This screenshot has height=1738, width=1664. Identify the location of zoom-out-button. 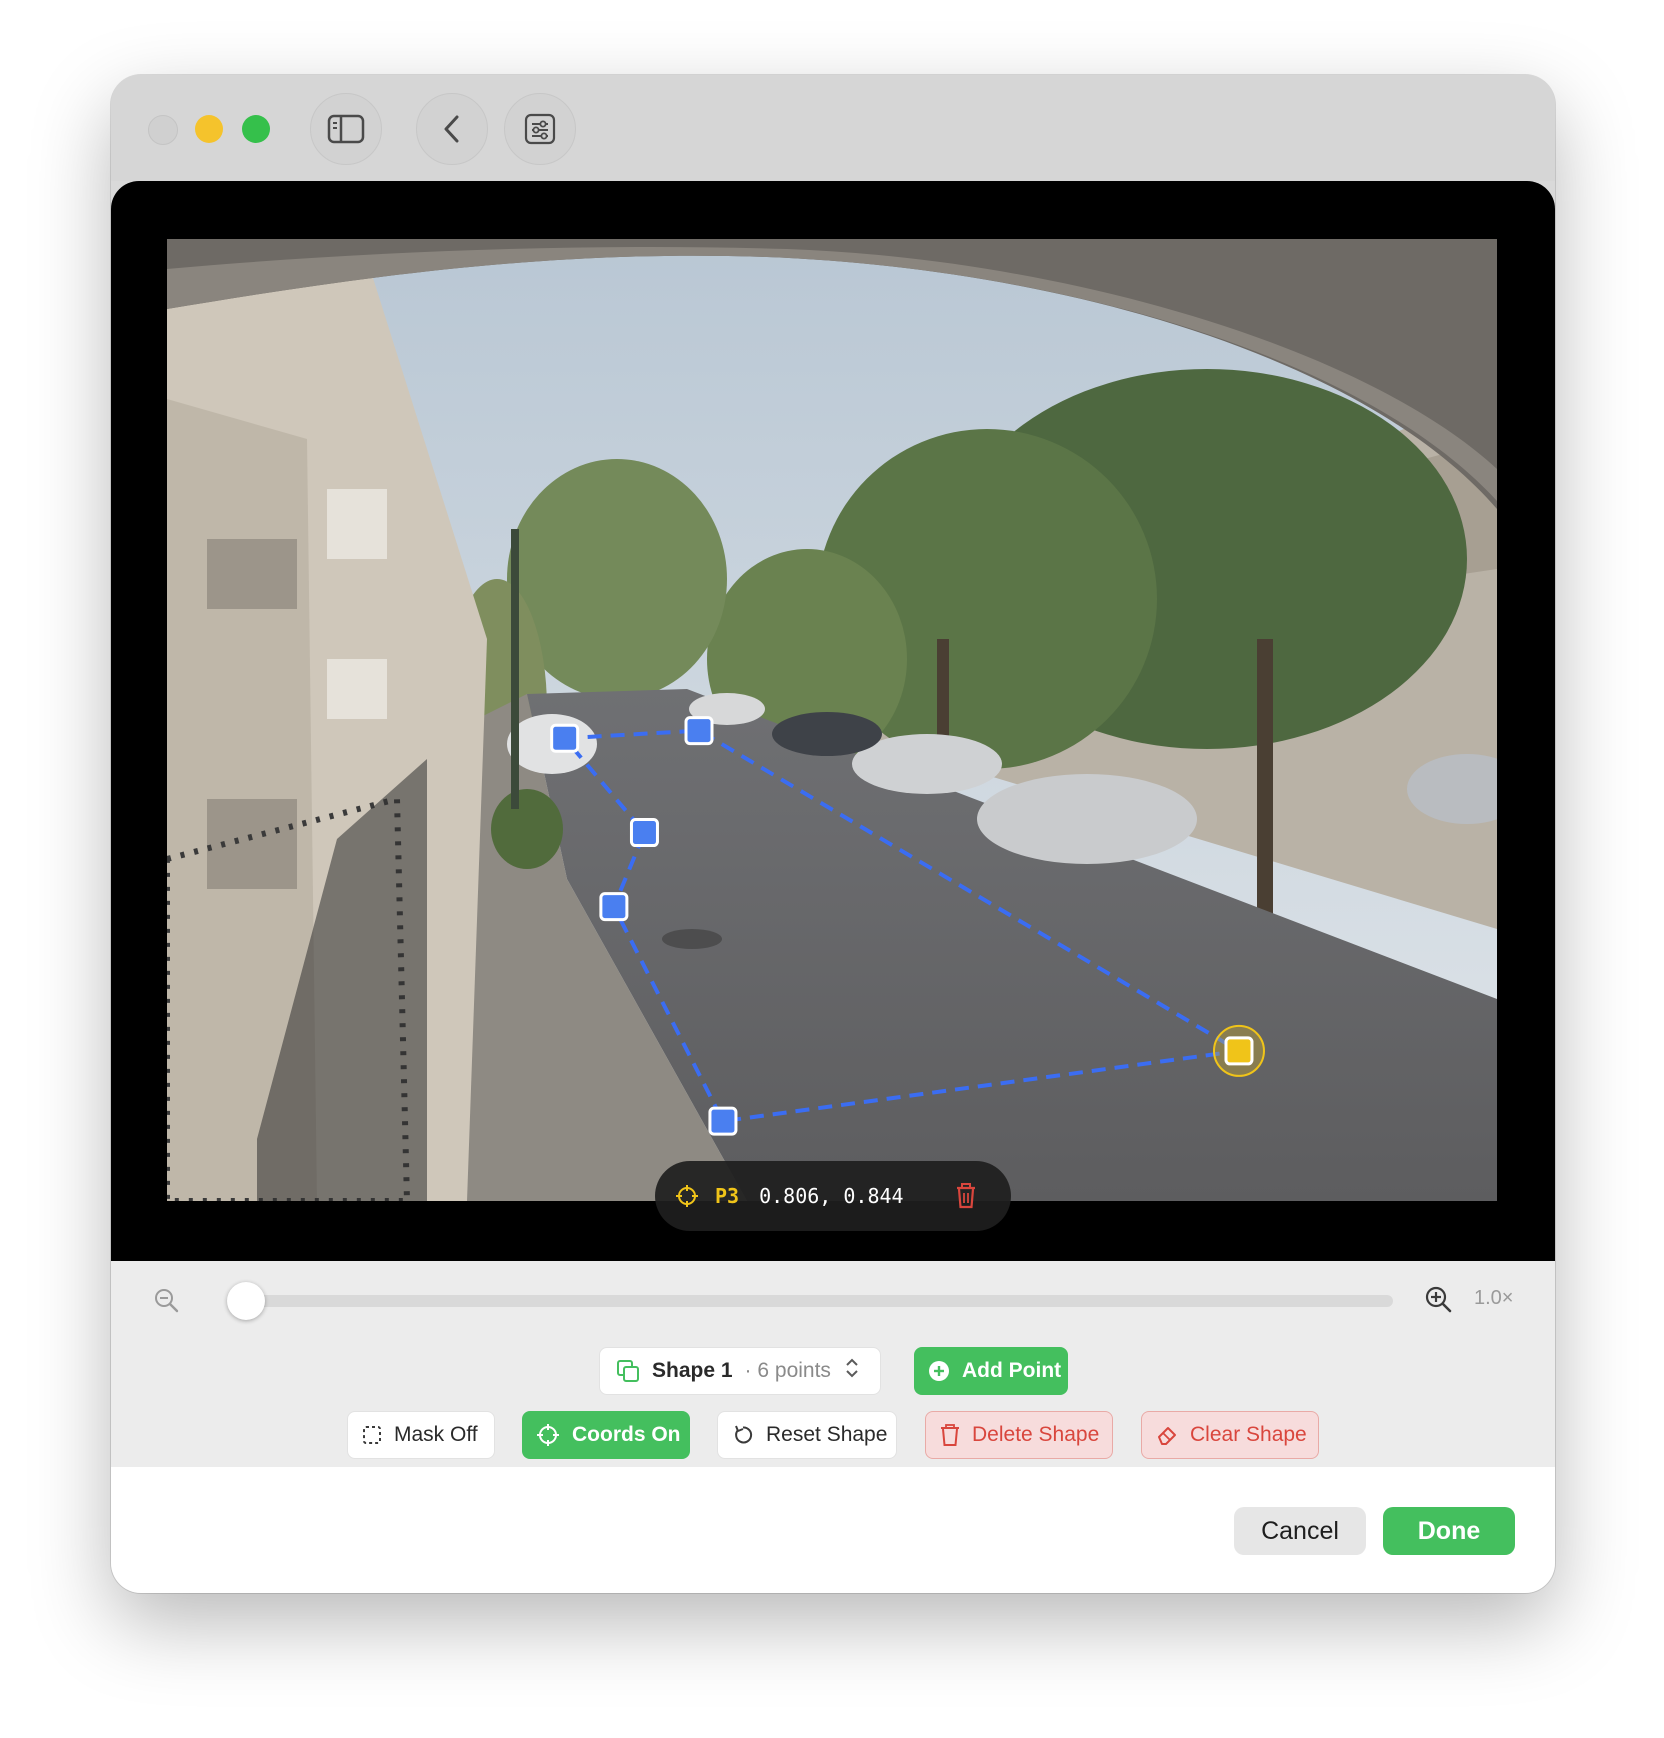
(166, 1302).